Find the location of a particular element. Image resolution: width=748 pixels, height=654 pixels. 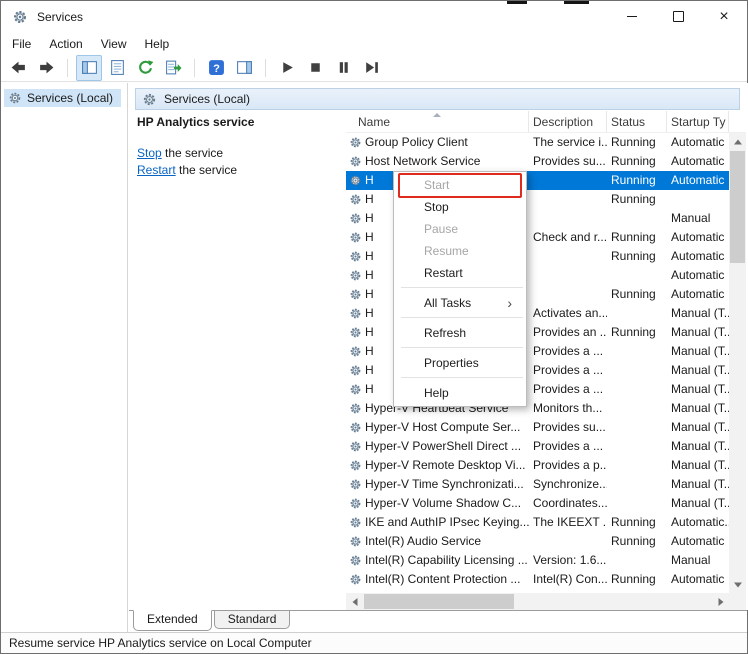

context-menu-item-refresh: Refresh is located at coordinates (460, 333).